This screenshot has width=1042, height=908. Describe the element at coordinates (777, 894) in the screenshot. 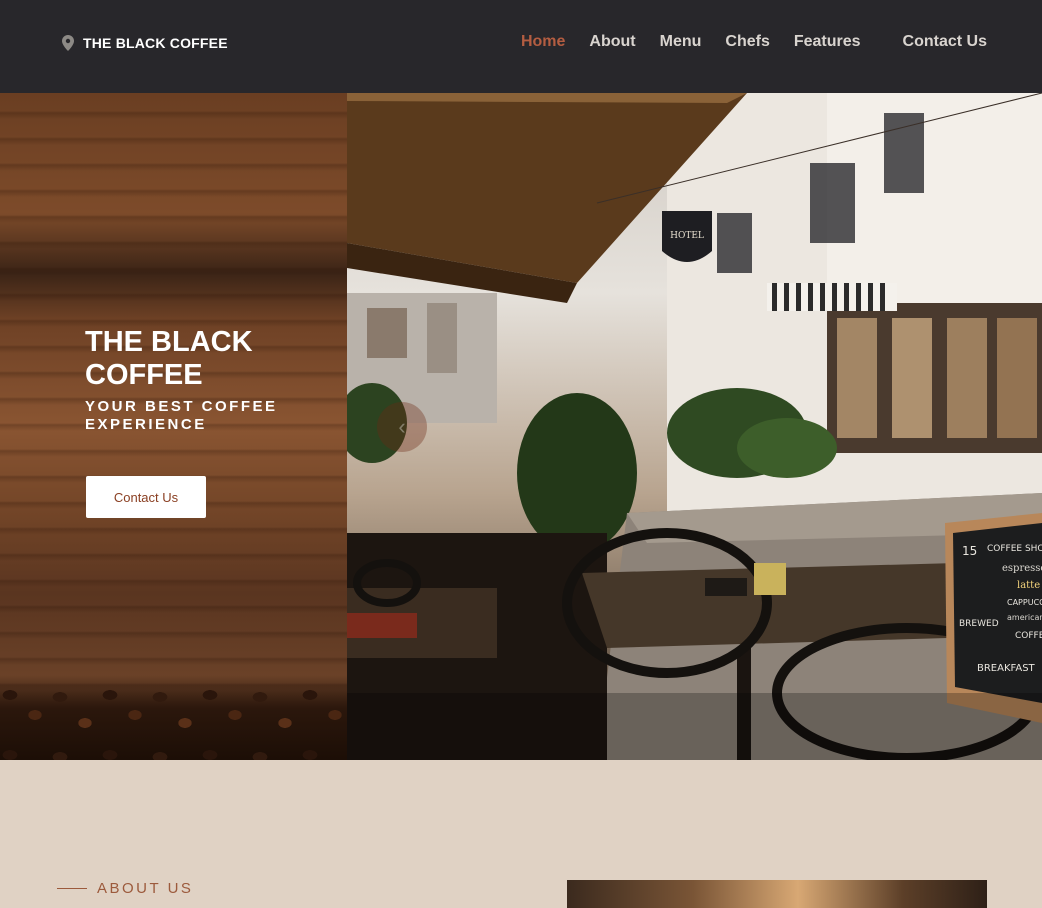

I see `about-image` at that location.